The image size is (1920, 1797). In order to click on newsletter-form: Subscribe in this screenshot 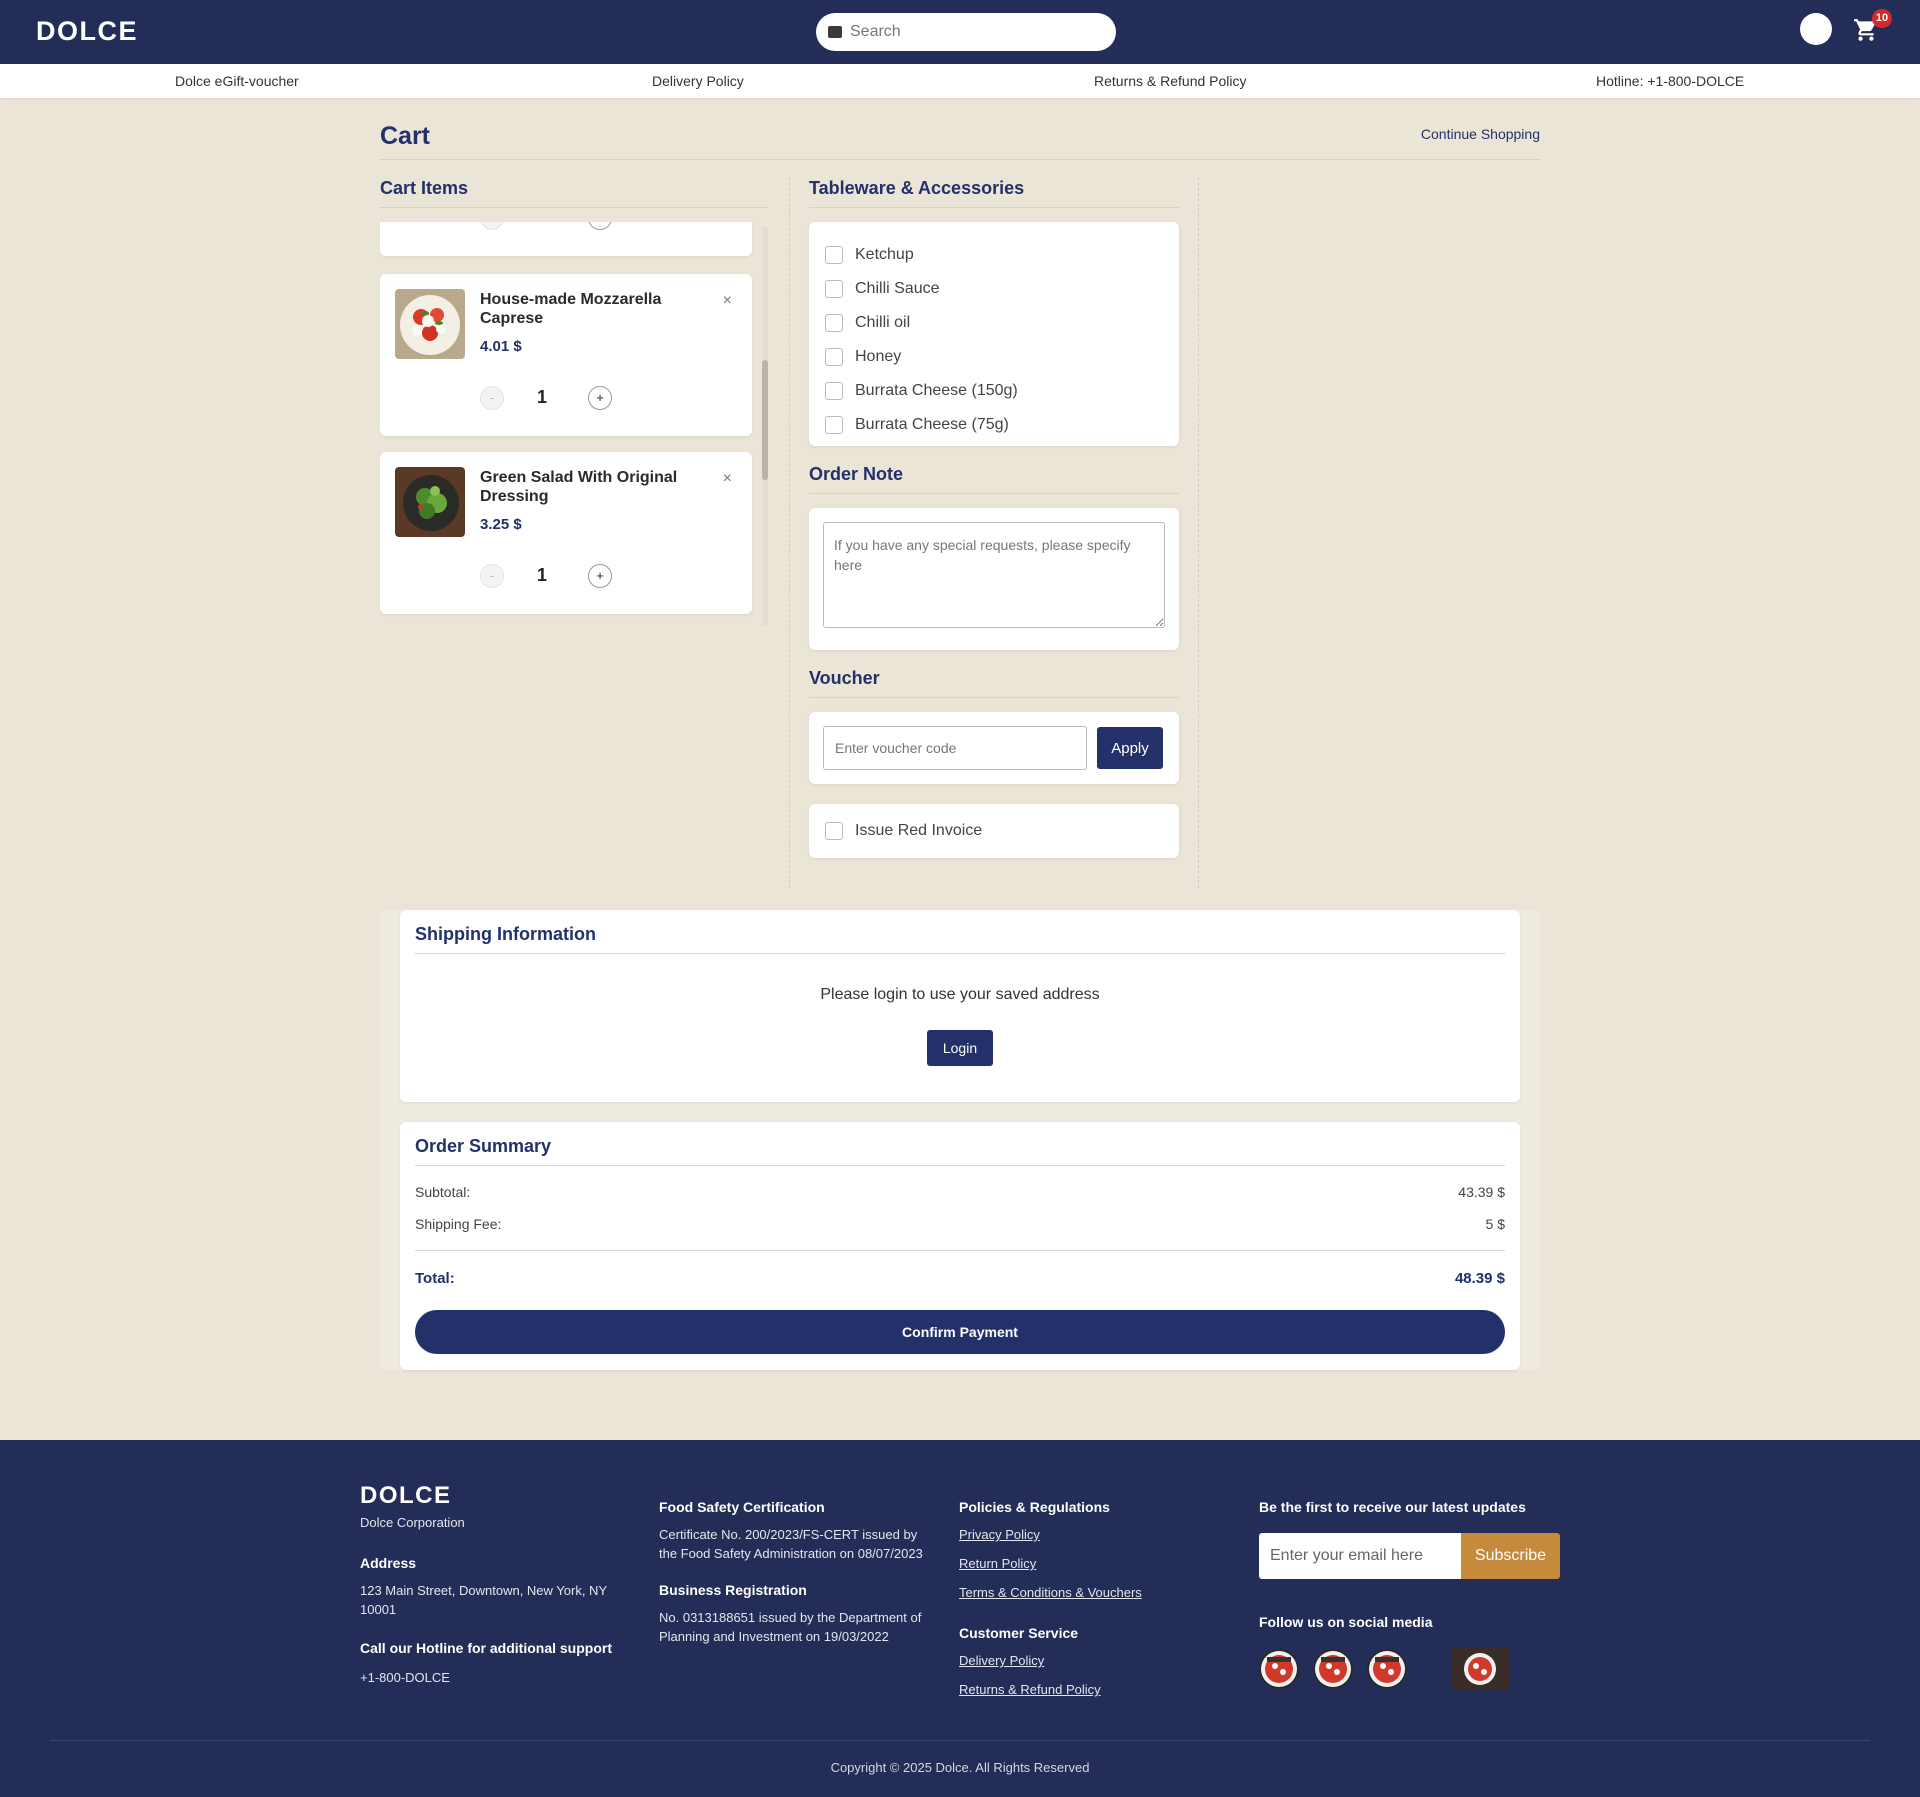, I will do `click(1419, 1556)`.